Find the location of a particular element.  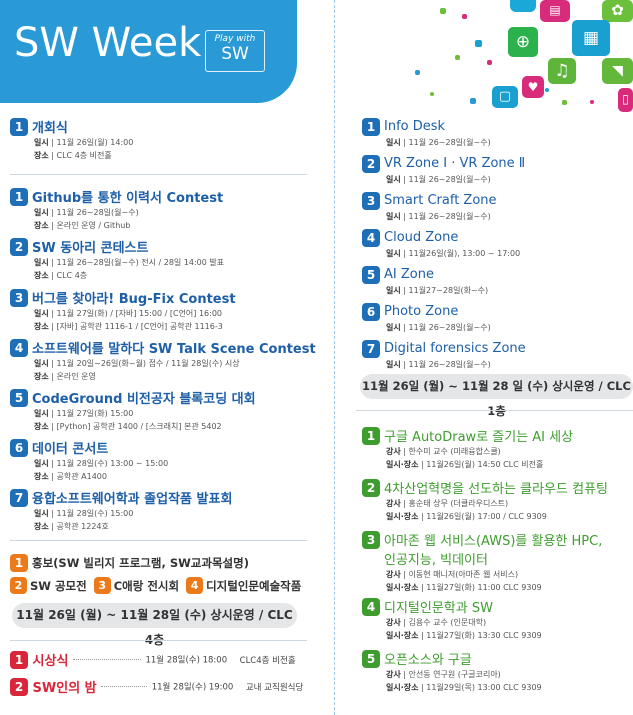

item-title: SW 동아리 콘테스트 is located at coordinates (90, 248).